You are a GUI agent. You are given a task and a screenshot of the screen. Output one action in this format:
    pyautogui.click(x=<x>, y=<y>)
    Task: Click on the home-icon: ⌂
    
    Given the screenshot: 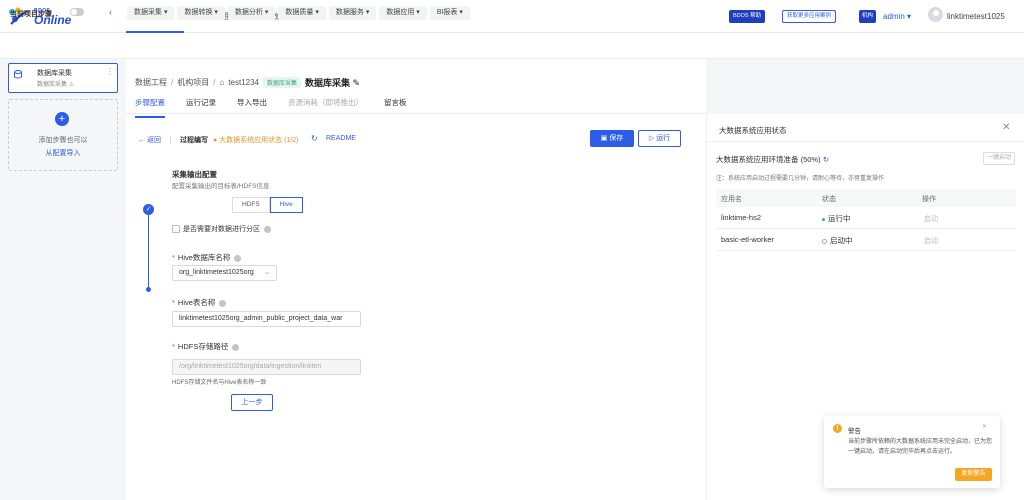 What is the action you would take?
    pyautogui.click(x=222, y=82)
    